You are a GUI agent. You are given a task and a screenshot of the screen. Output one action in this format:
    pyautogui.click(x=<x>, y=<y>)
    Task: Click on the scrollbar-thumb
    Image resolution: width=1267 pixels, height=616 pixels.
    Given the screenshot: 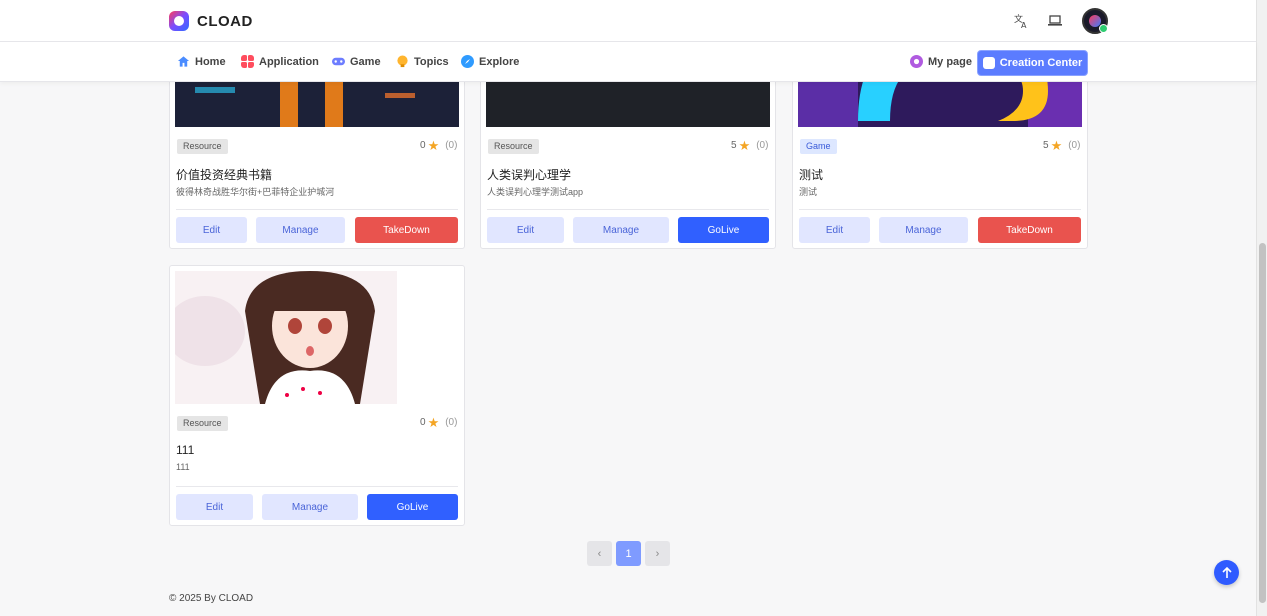 What is the action you would take?
    pyautogui.click(x=1262, y=423)
    